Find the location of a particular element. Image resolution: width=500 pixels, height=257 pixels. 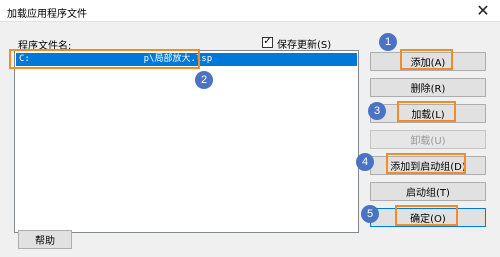

startup-suite-button: 启动组(T) is located at coordinates (428, 191).